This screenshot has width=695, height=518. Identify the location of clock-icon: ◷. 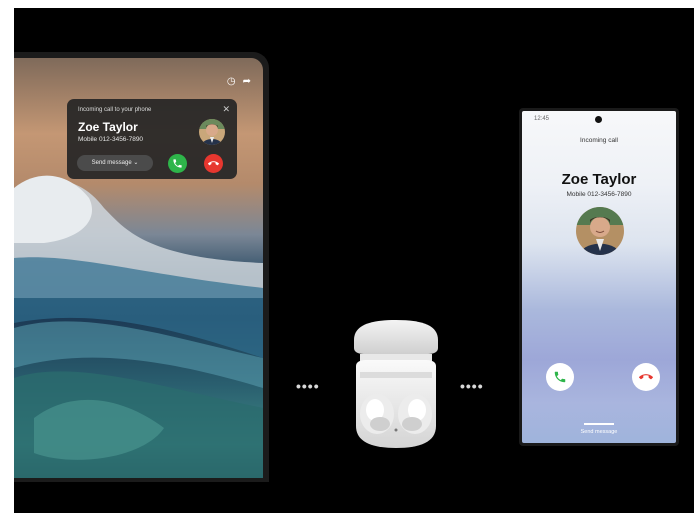
(231, 81).